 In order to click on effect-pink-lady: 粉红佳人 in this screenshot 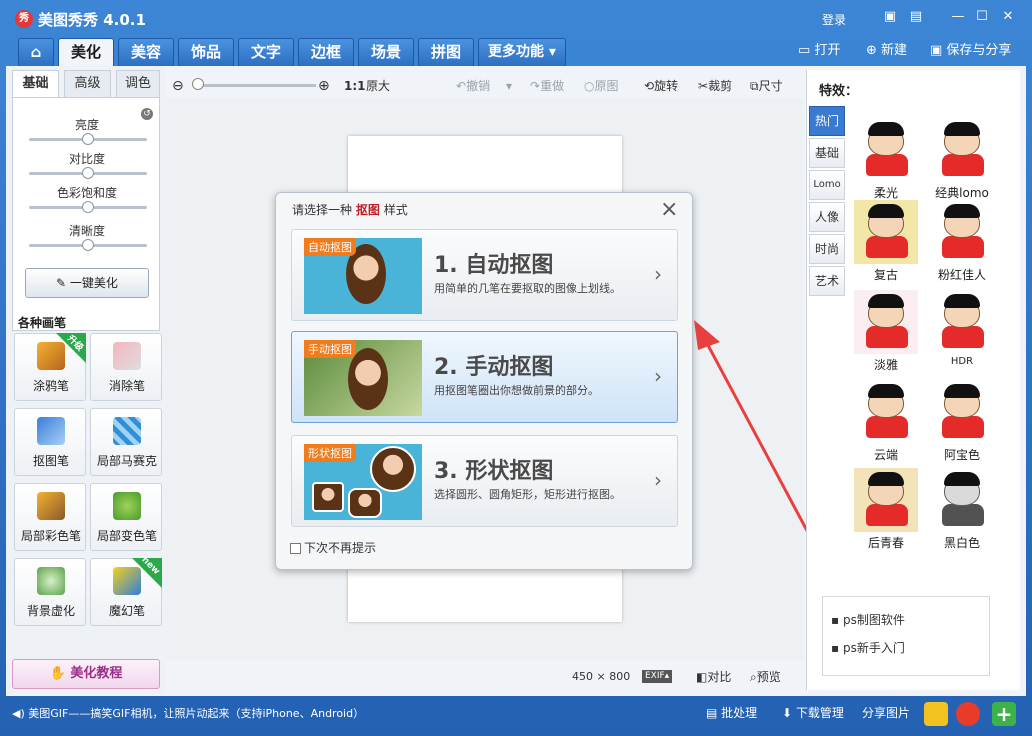, I will do `click(962, 241)`.